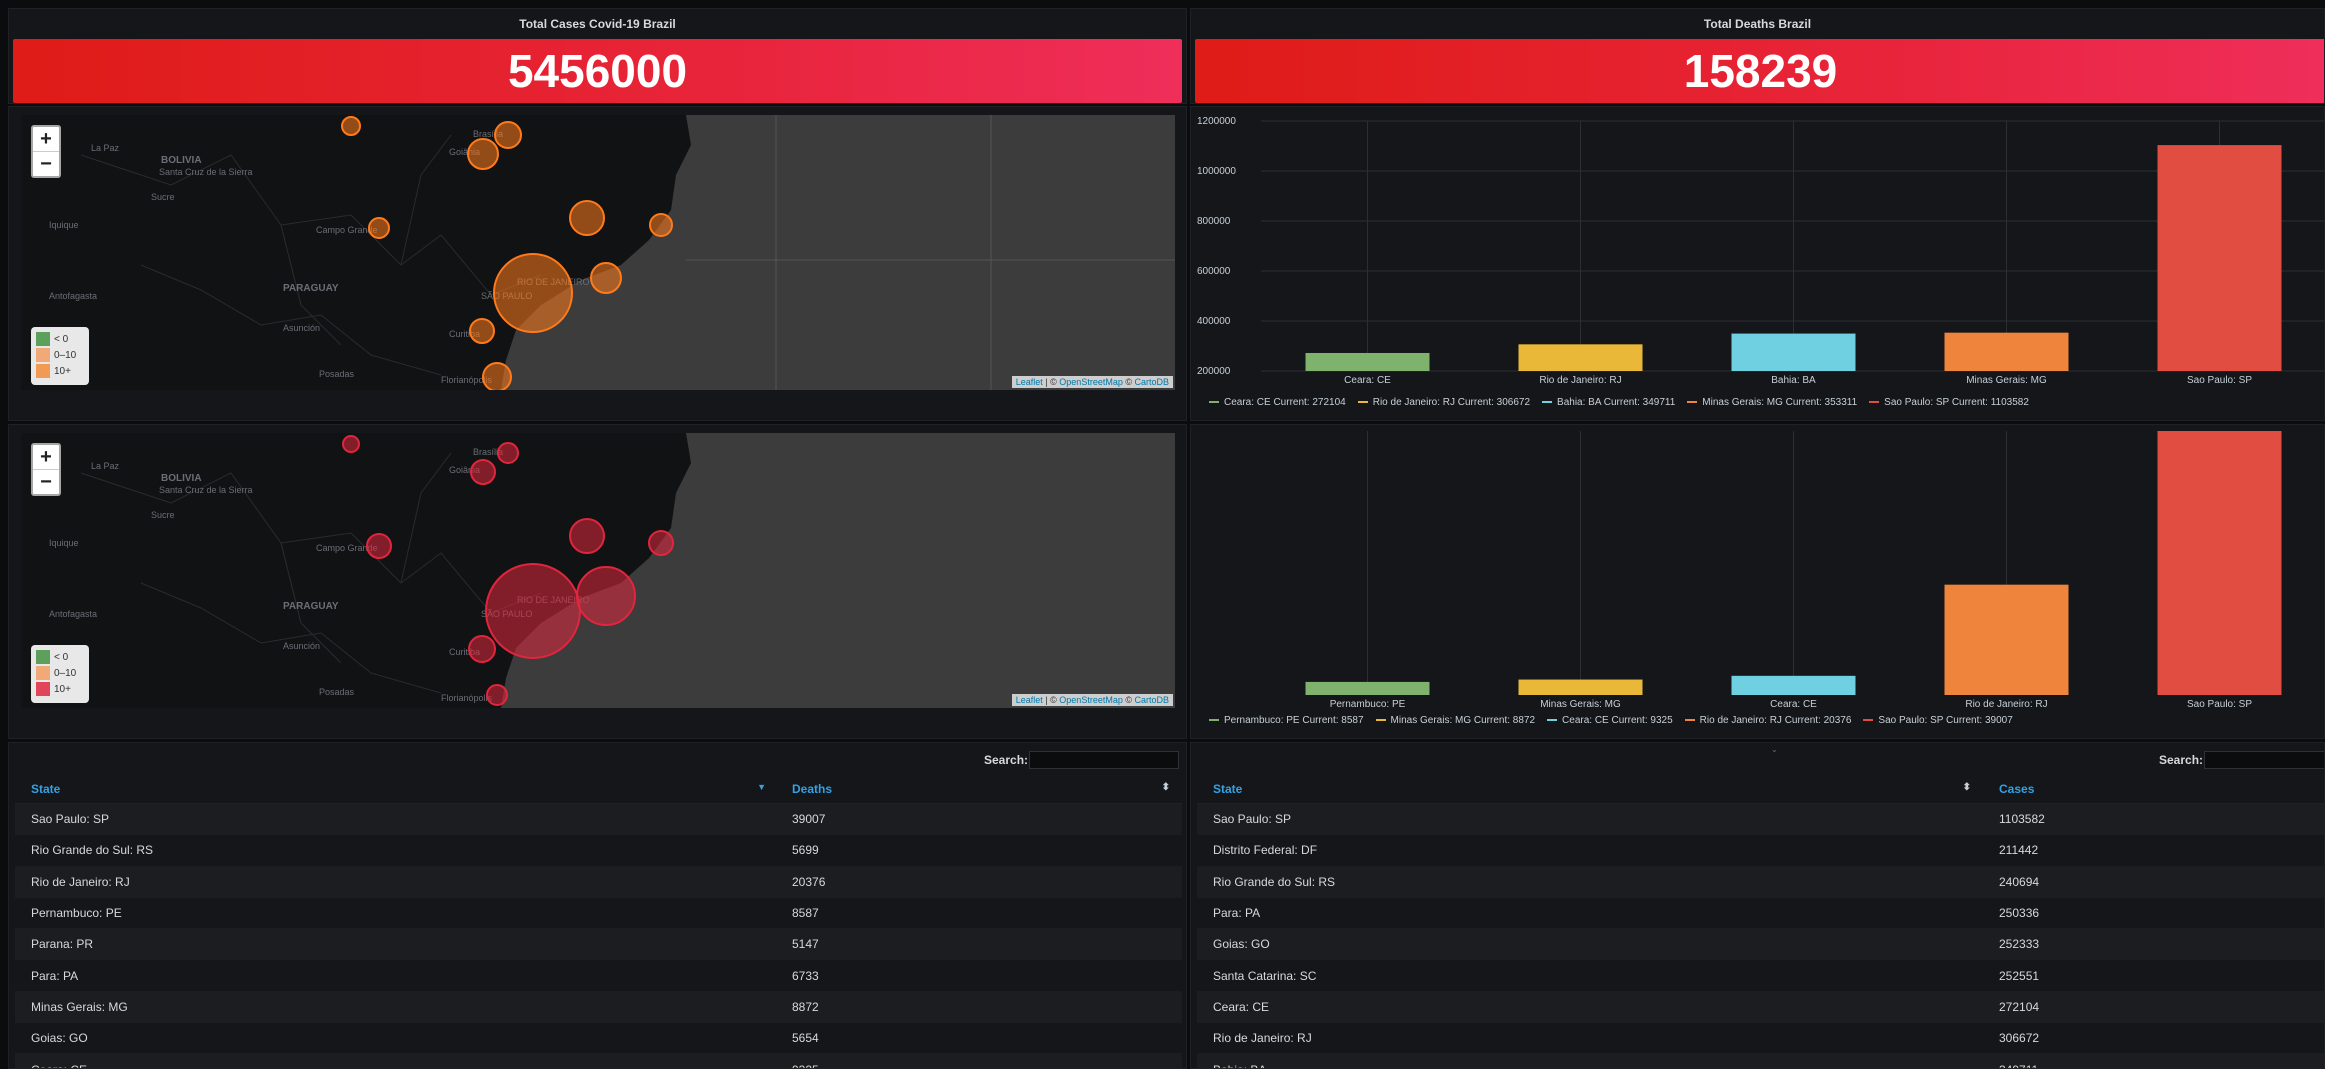 The width and height of the screenshot is (2325, 1069). Describe the element at coordinates (598, 850) in the screenshot. I see `table-row: Rio Grande do Sul: RS 5699` at that location.